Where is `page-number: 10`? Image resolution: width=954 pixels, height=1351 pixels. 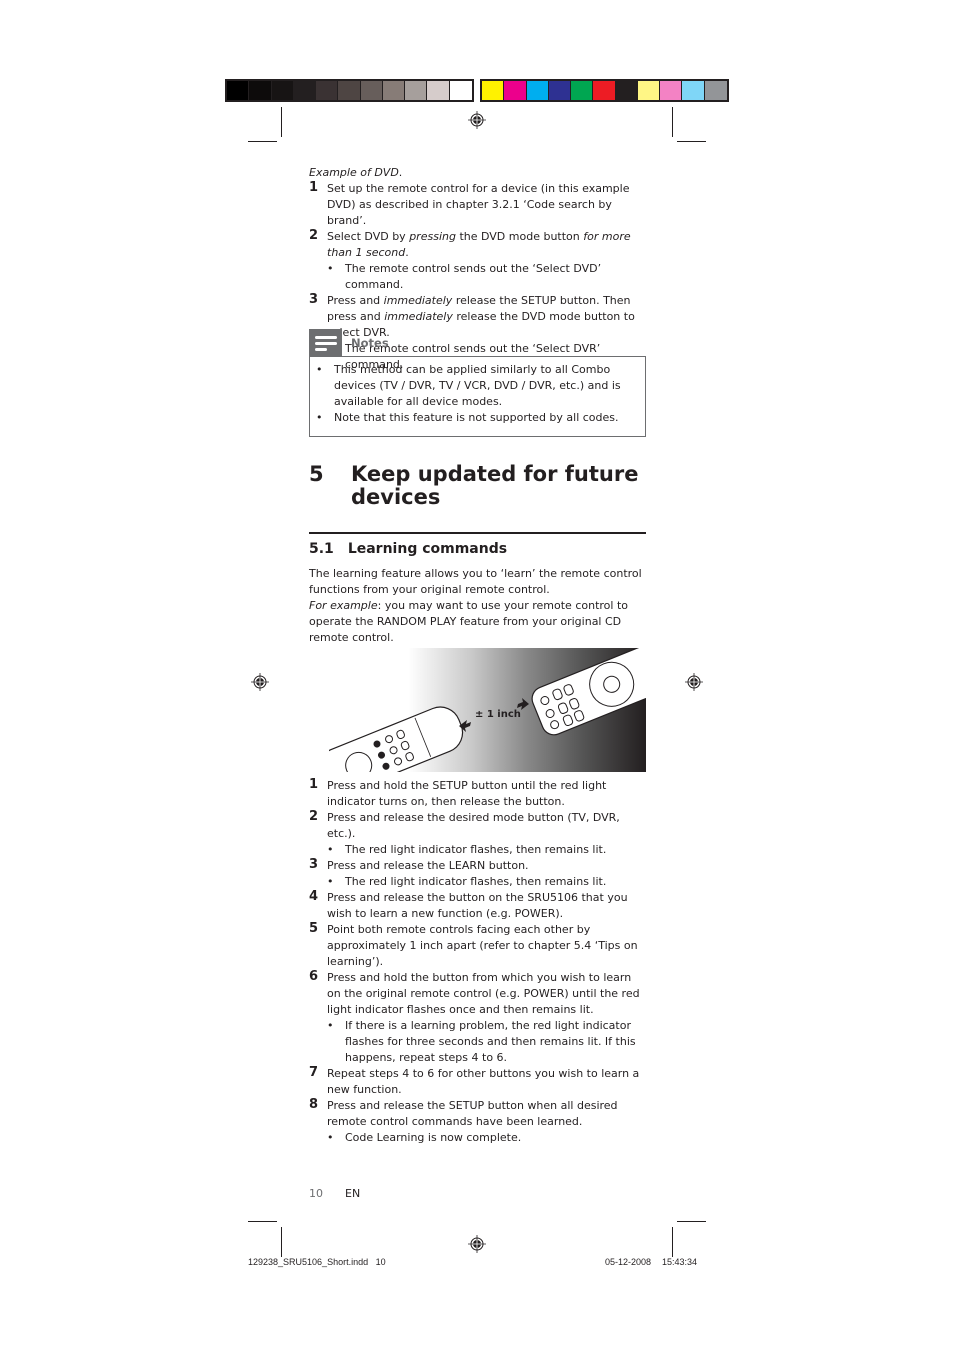 page-number: 10 is located at coordinates (316, 1193).